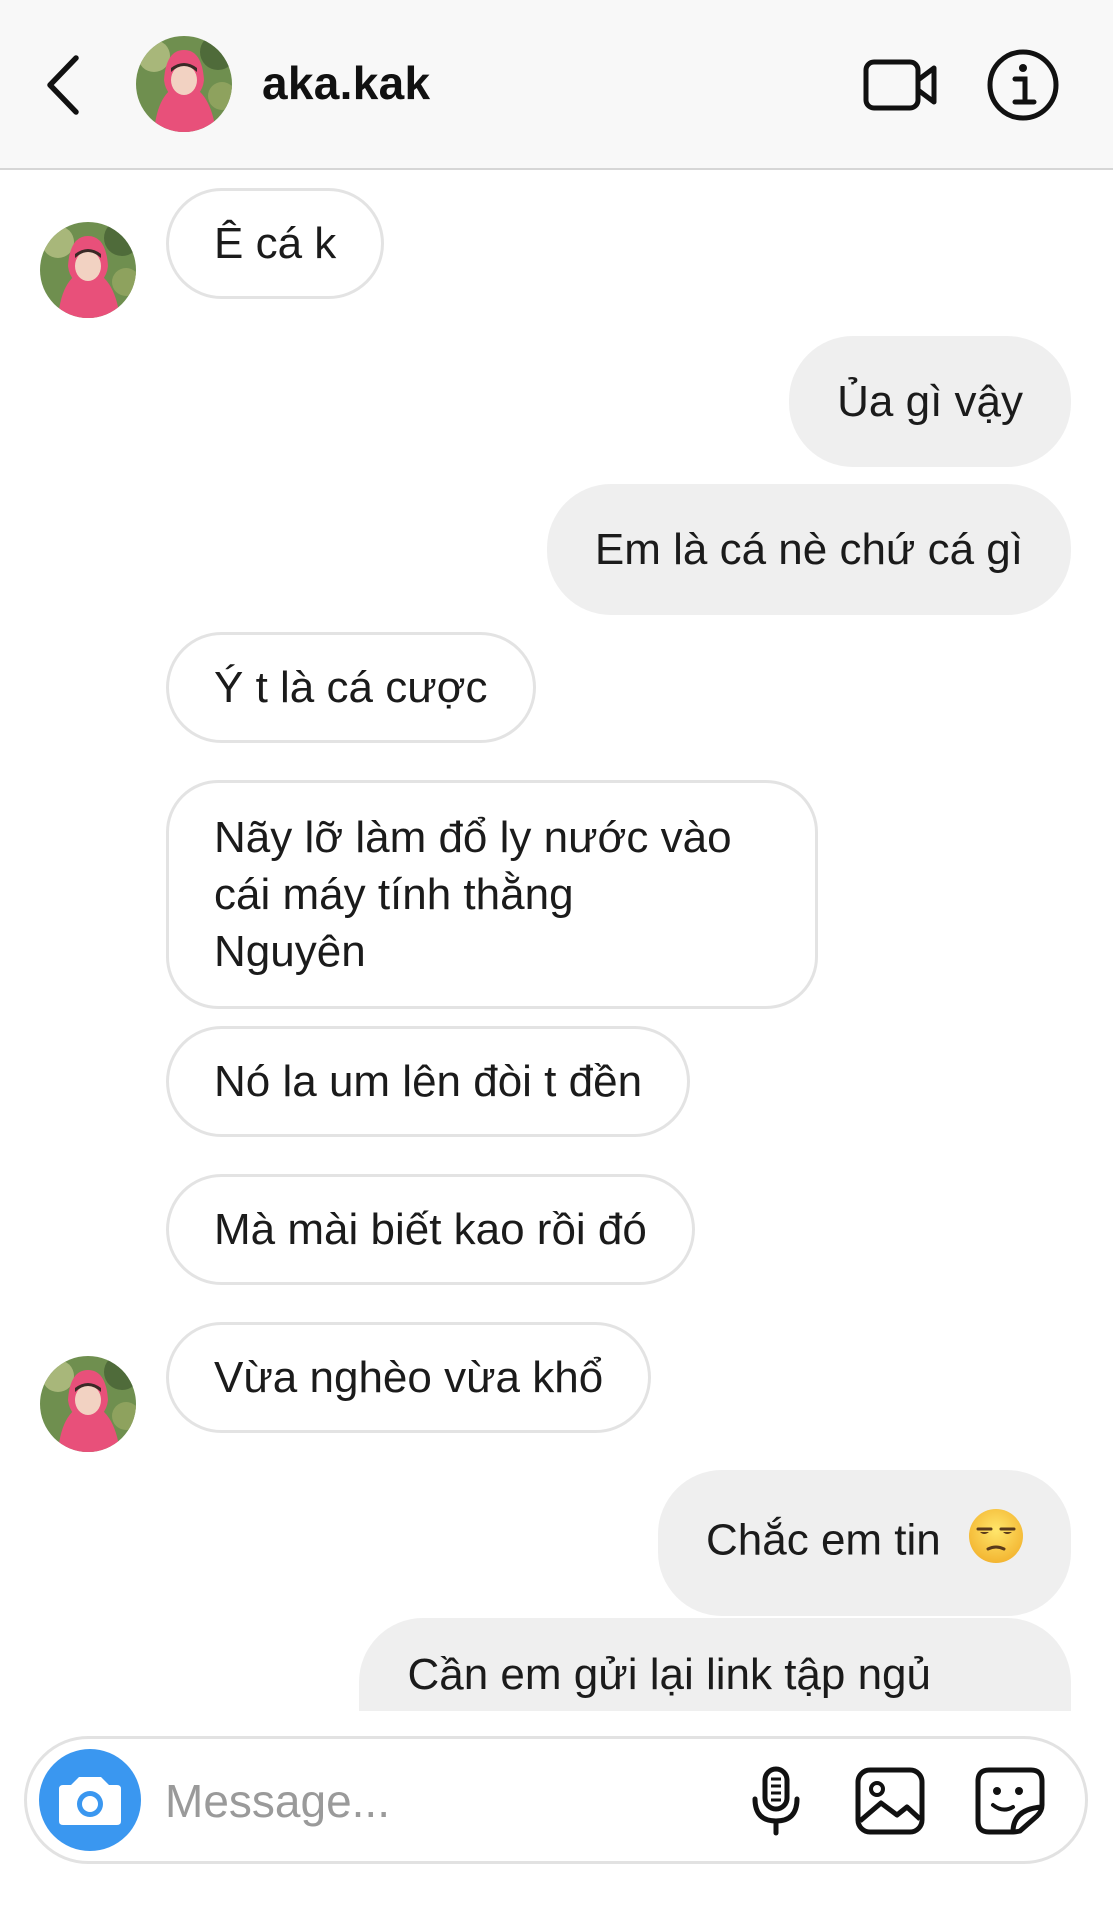  What do you see at coordinates (776, 1801) in the screenshot?
I see `microphone-icon` at bounding box center [776, 1801].